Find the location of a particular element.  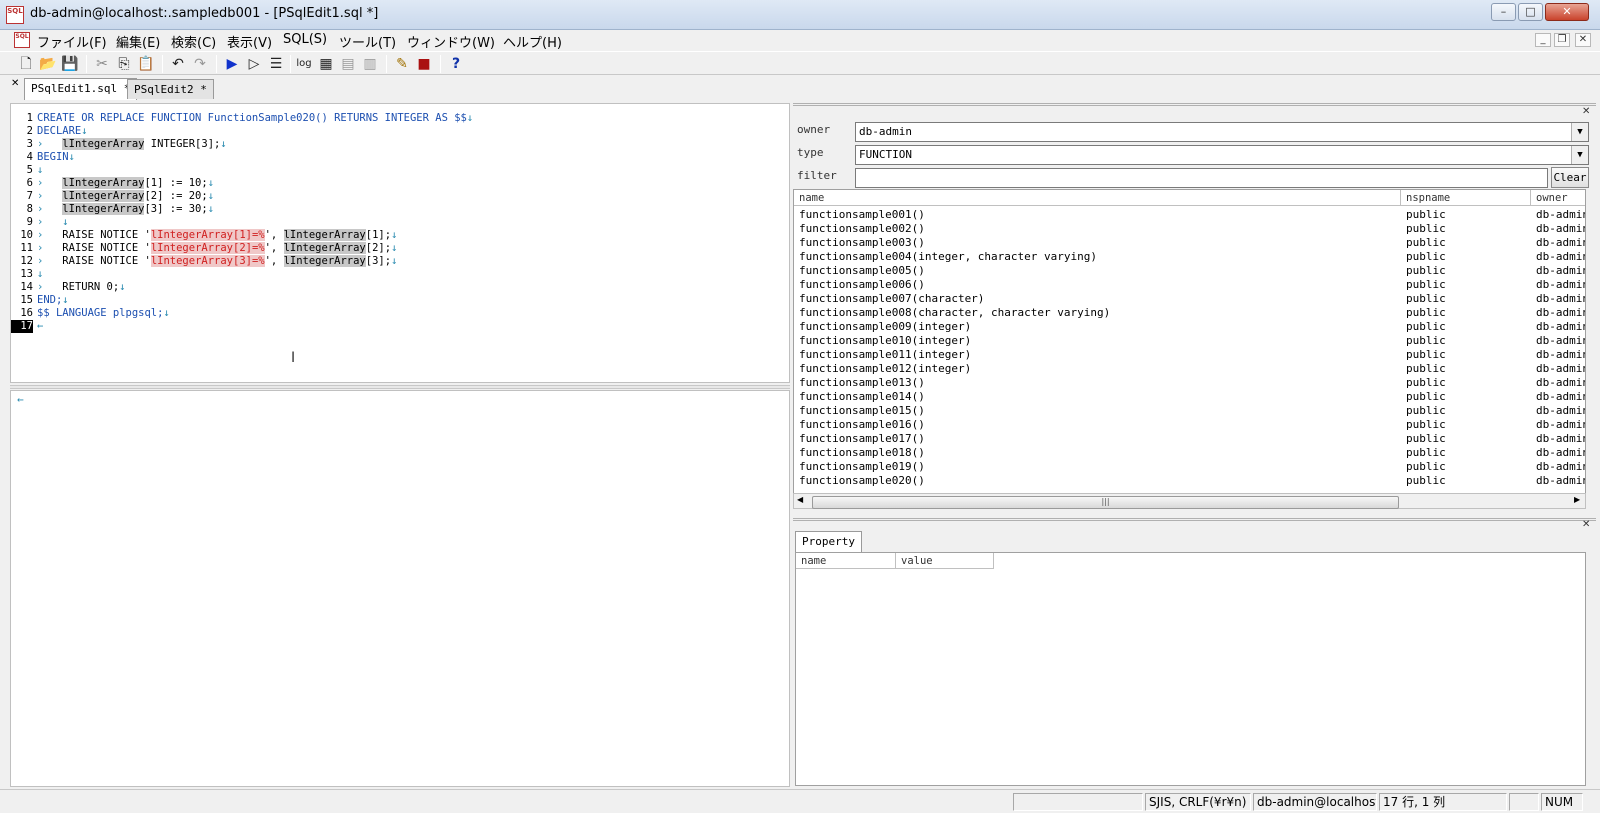

code-line: 16 $$ LANGUAGE plpgsql;↓ is located at coordinates (95, 313).